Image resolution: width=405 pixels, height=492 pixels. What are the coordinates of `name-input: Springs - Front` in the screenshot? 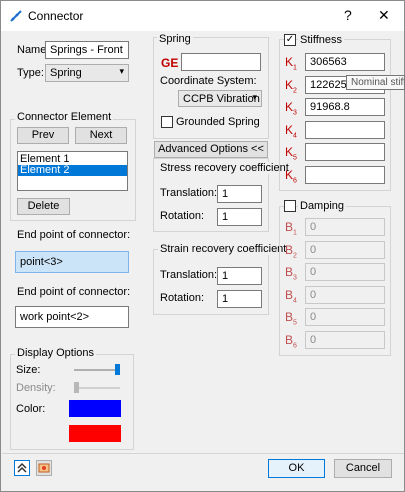 It's located at (87, 50).